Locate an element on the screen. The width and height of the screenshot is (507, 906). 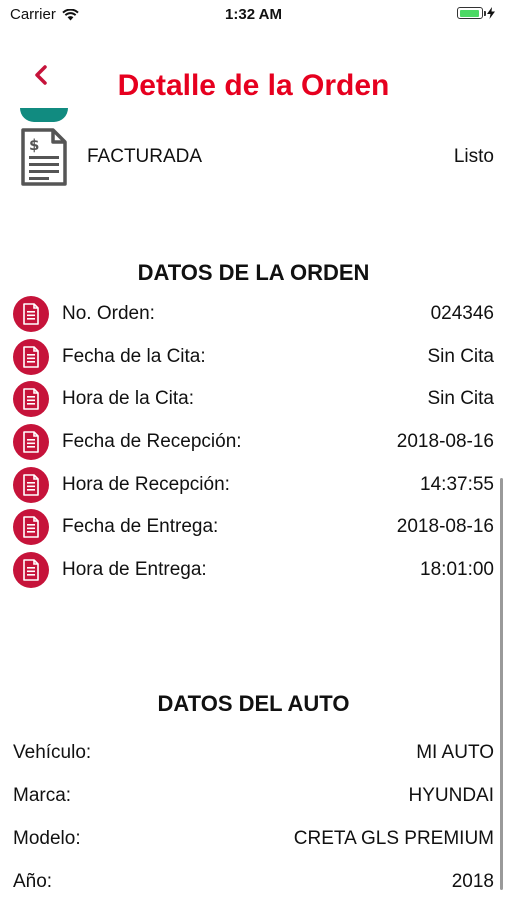
order-detail-value: 18:01:00 is located at coordinates (457, 570).